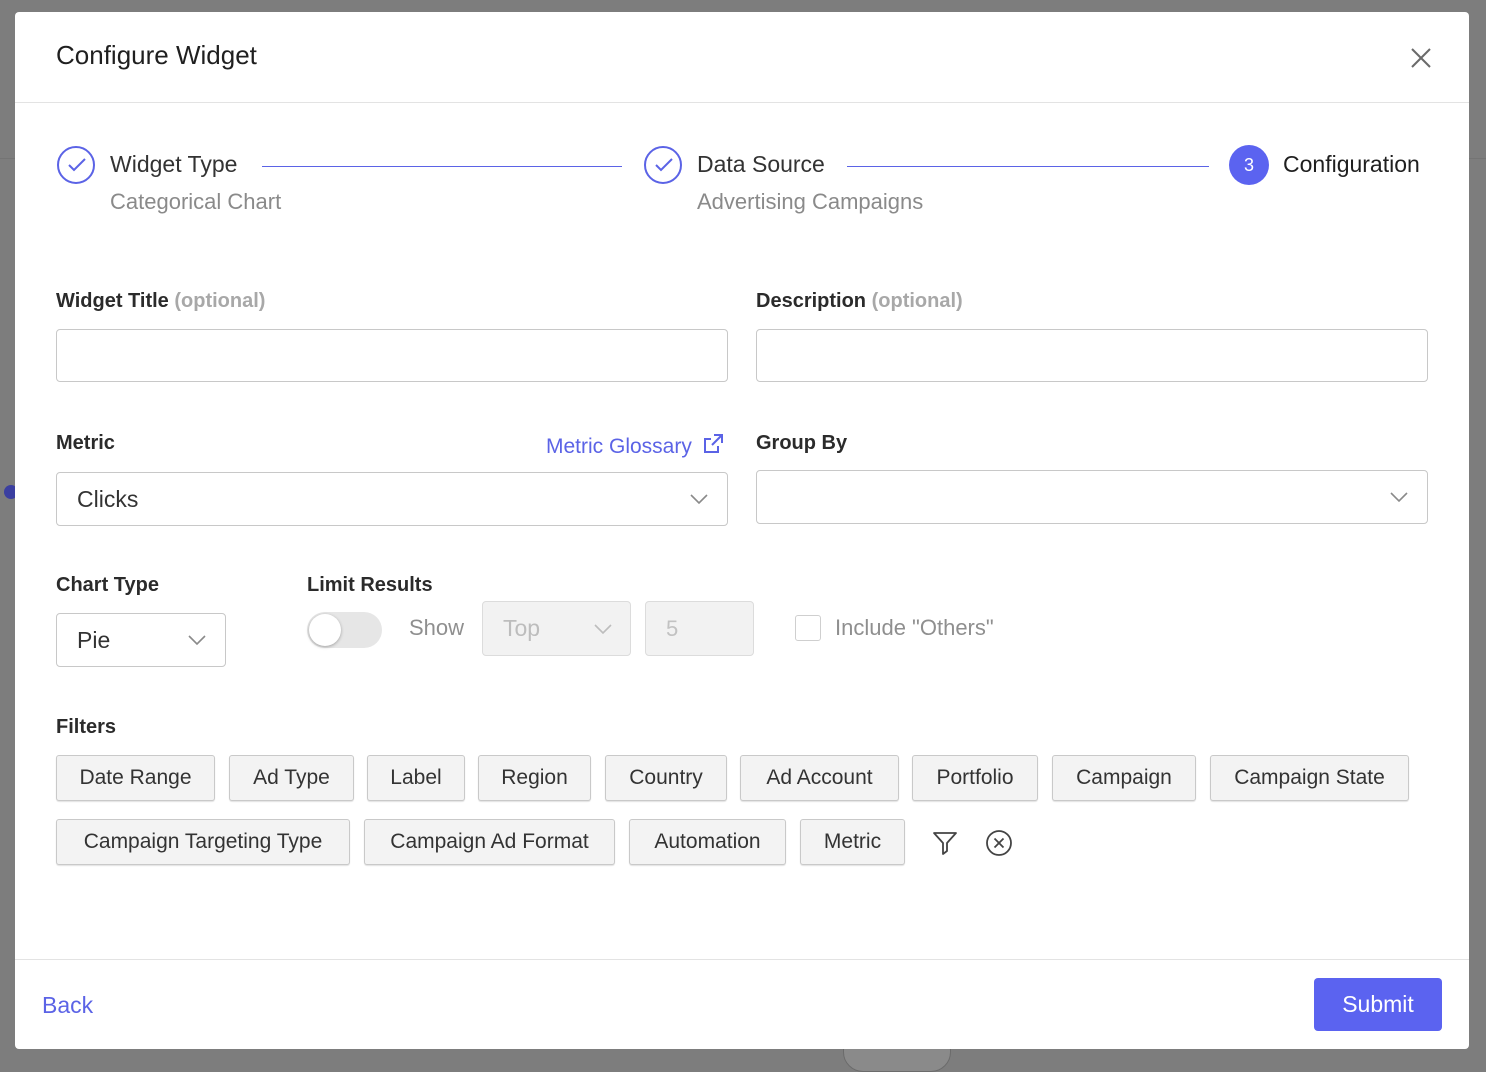 The image size is (1486, 1072). What do you see at coordinates (325, 630) in the screenshot?
I see `toggle-knob` at bounding box center [325, 630].